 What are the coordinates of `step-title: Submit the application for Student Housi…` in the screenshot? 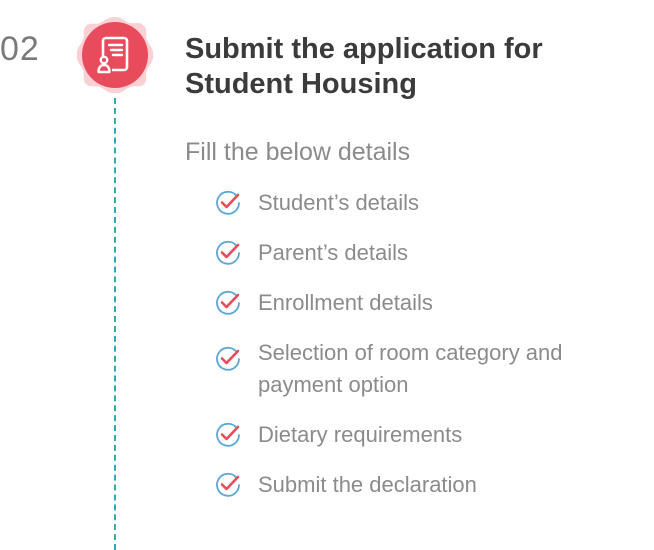 It's located at (364, 66).